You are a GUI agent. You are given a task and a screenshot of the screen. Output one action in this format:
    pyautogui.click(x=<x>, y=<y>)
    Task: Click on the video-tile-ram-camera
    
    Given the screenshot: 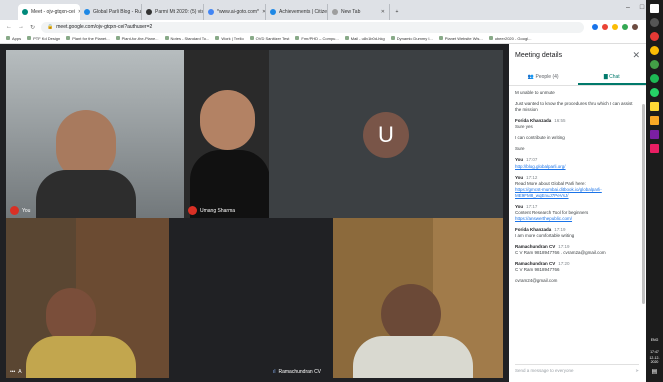 What is the action you would take?
    pyautogui.click(x=418, y=298)
    